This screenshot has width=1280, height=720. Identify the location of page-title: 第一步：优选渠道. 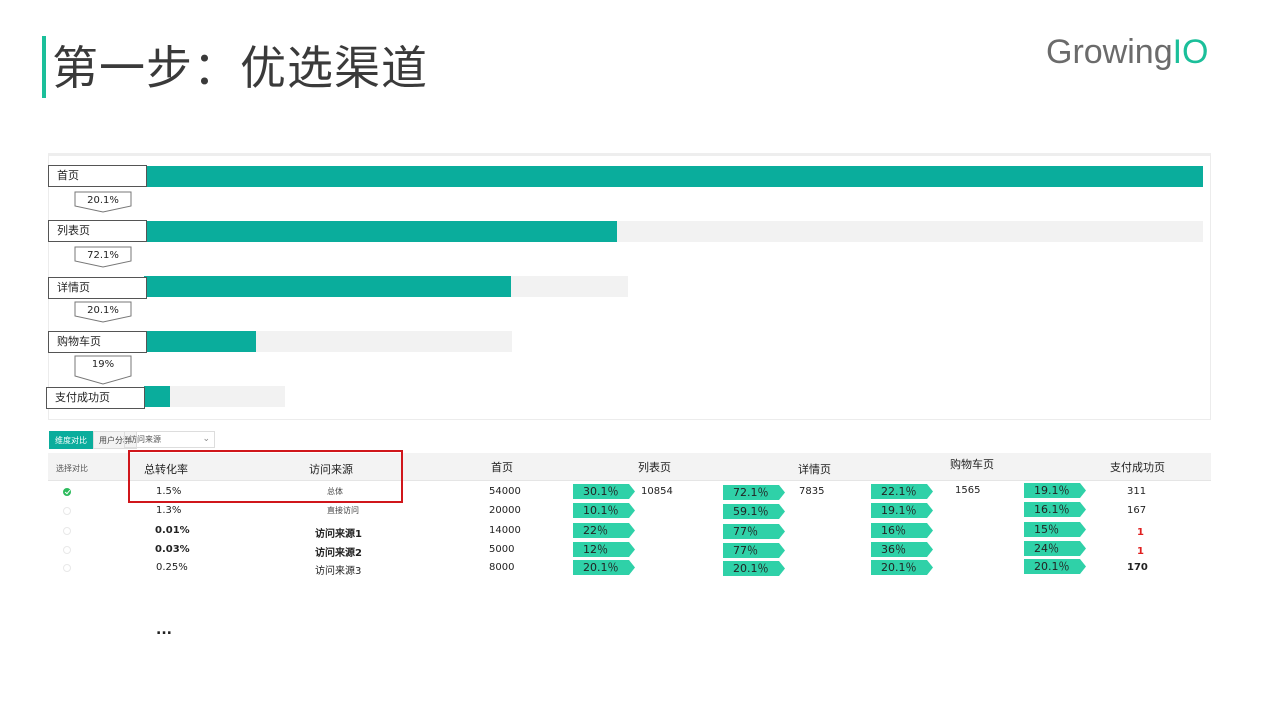
(240, 68).